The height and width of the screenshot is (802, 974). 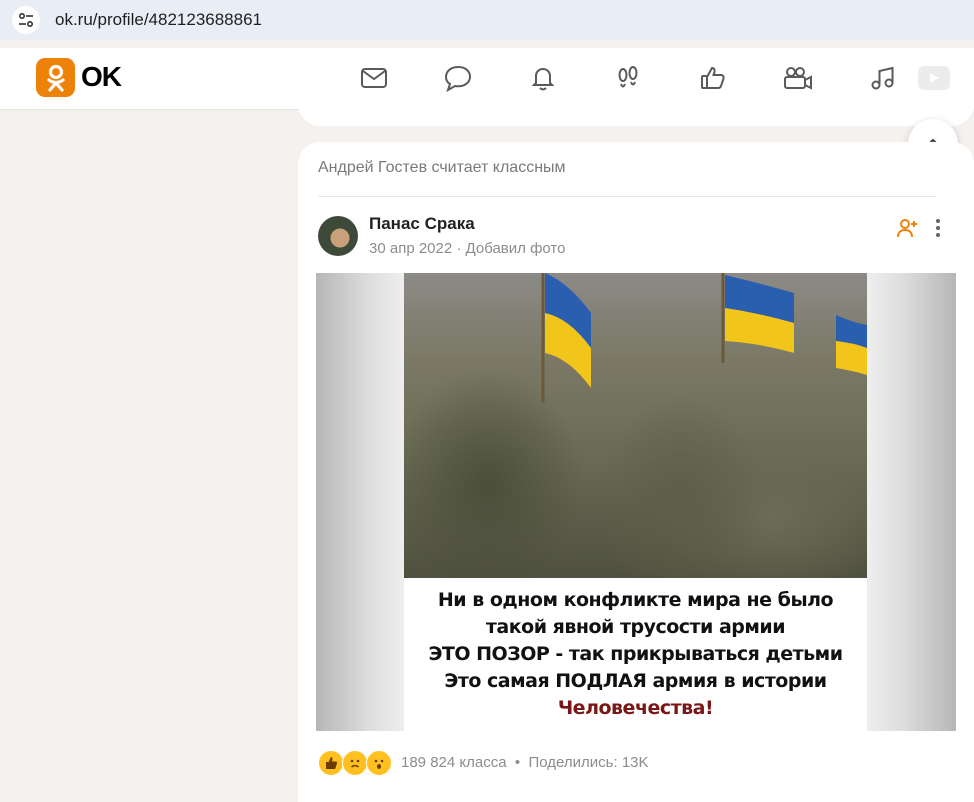 I want to click on add-friend-icon, so click(x=907, y=228).